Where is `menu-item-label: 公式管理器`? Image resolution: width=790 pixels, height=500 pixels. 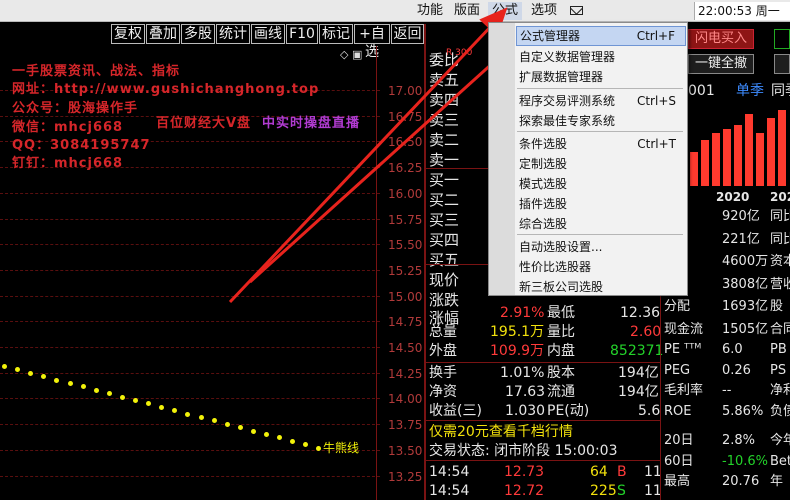
menu-item-label: 公式管理器 is located at coordinates (550, 36).